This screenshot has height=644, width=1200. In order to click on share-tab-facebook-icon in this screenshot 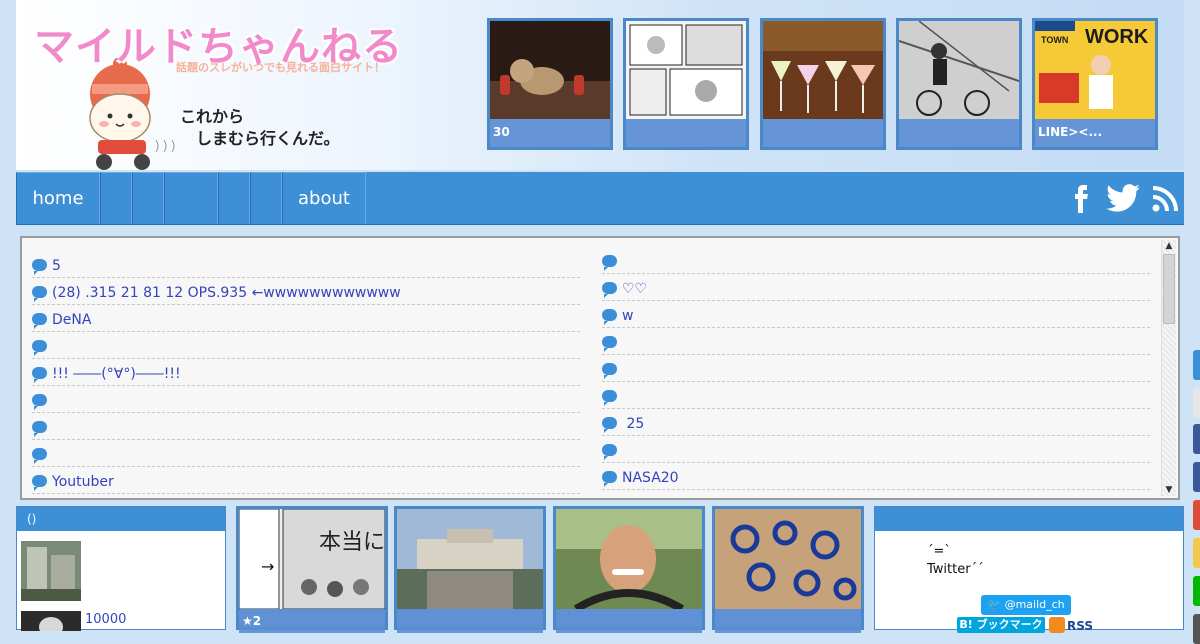, I will do `click(1196, 439)`.